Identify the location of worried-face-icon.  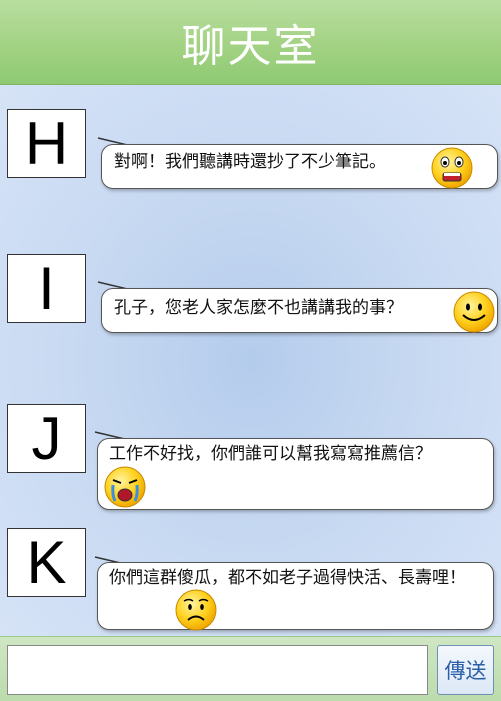
(196, 610).